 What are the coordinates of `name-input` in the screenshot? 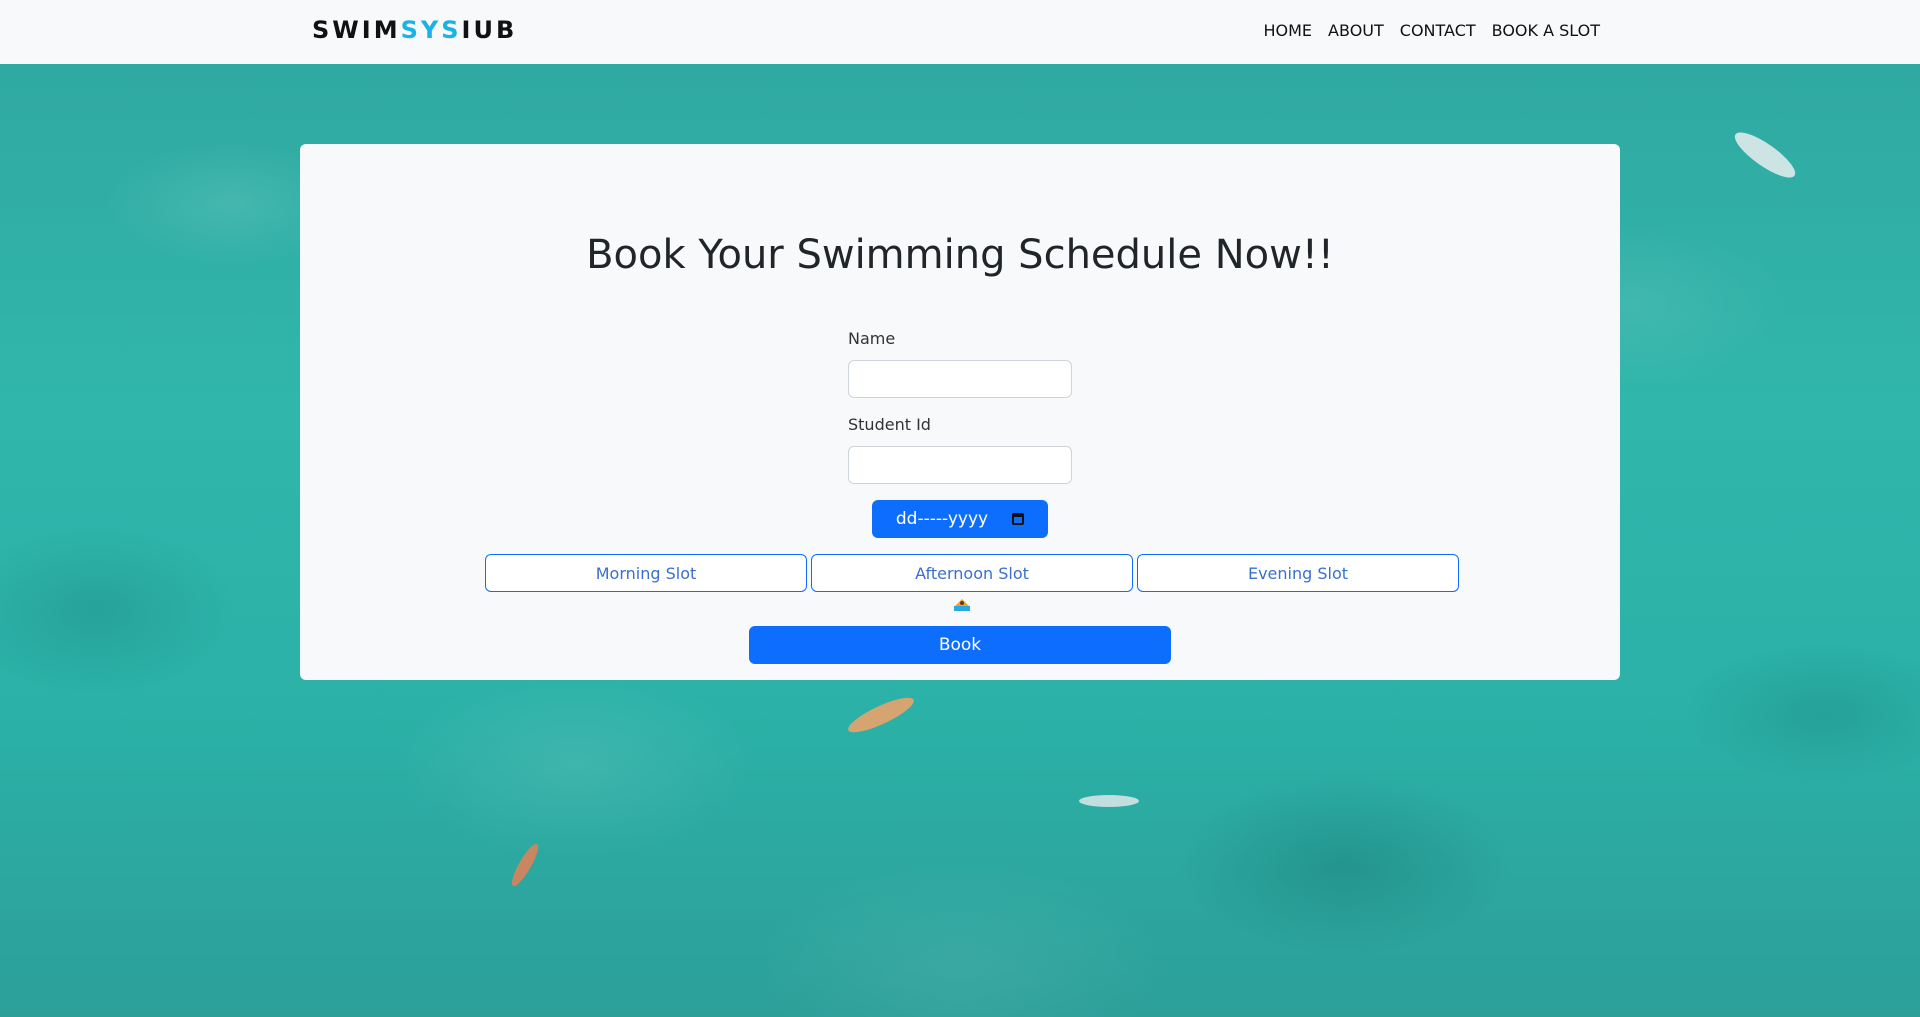 It's located at (960, 379).